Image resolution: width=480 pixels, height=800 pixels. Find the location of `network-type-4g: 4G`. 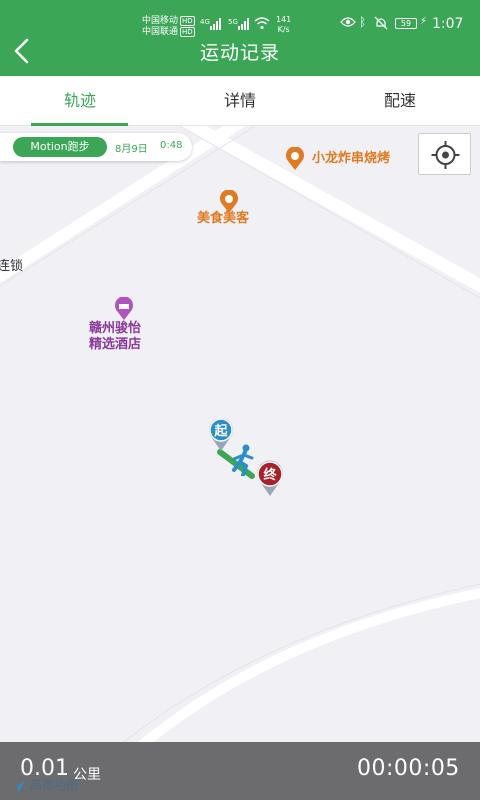

network-type-4g: 4G is located at coordinates (205, 22).